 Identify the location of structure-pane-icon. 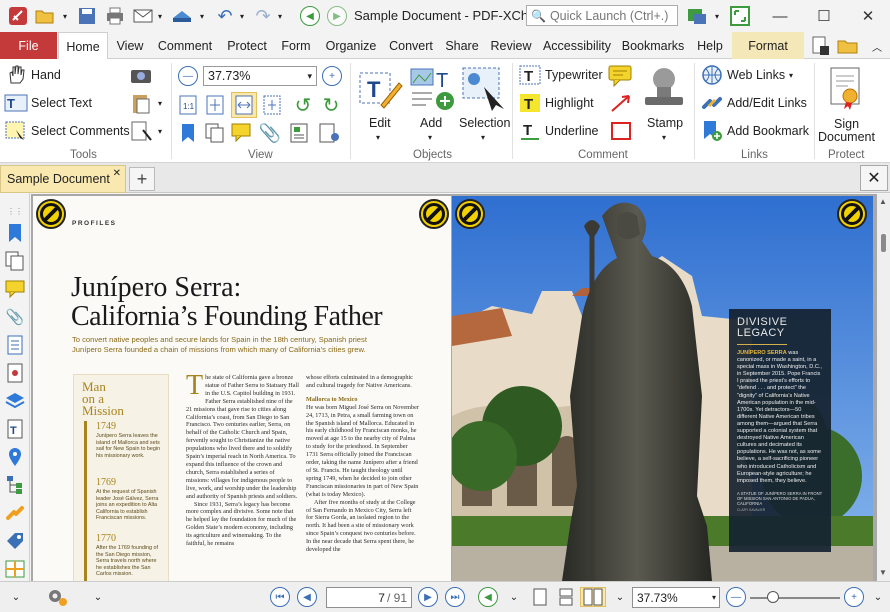
(15, 485).